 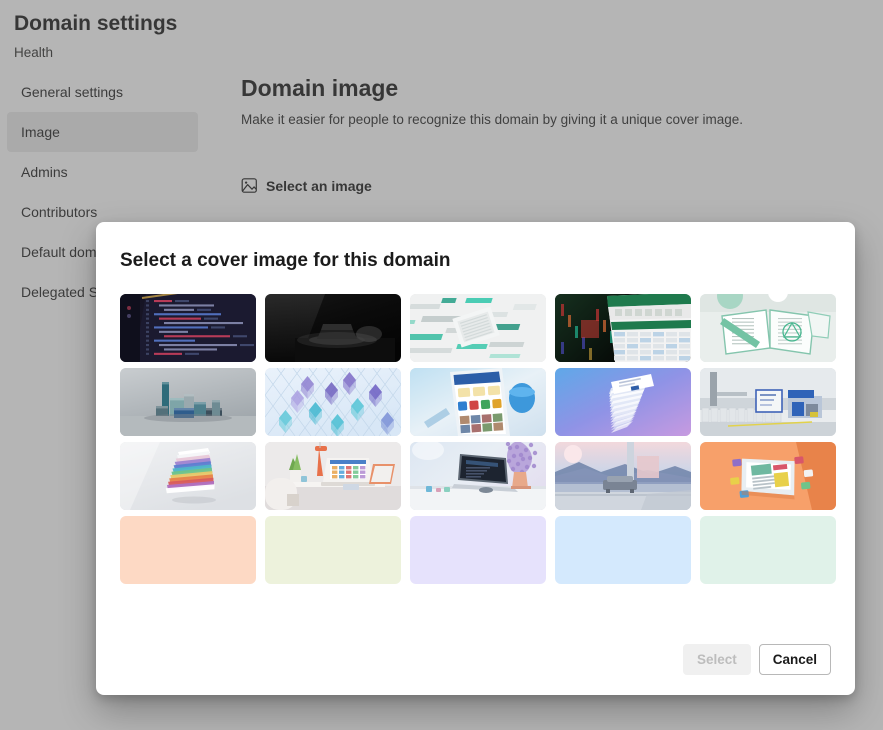 I want to click on tile-crystal-cubes, so click(x=333, y=402).